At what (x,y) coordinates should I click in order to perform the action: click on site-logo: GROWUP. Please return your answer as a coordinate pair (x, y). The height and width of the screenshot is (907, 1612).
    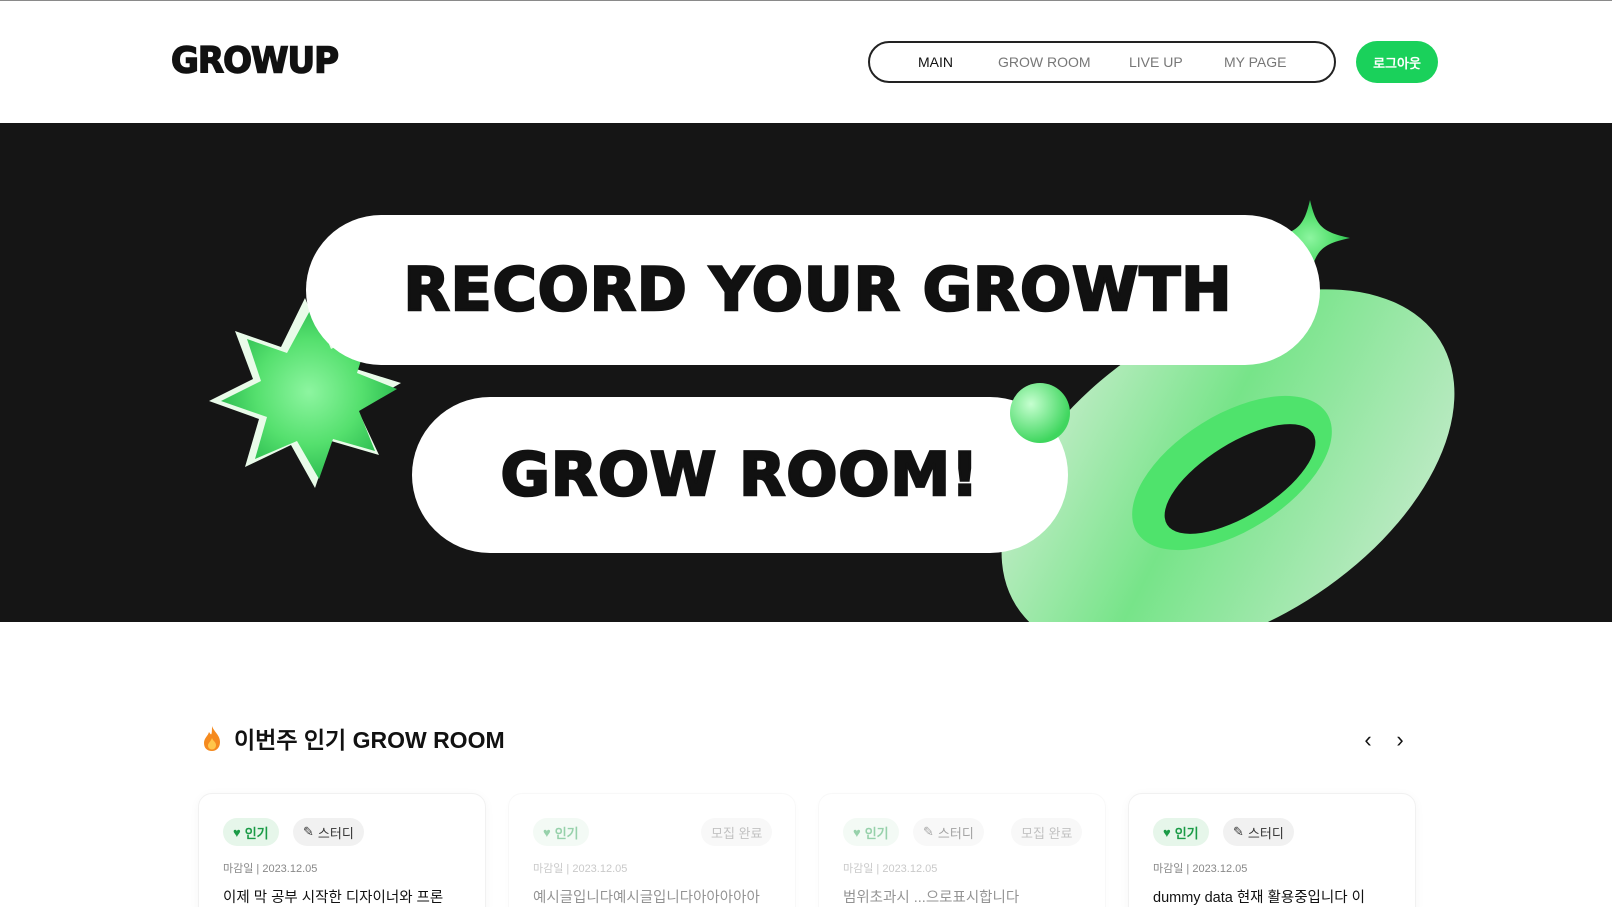
    Looking at the image, I should click on (254, 60).